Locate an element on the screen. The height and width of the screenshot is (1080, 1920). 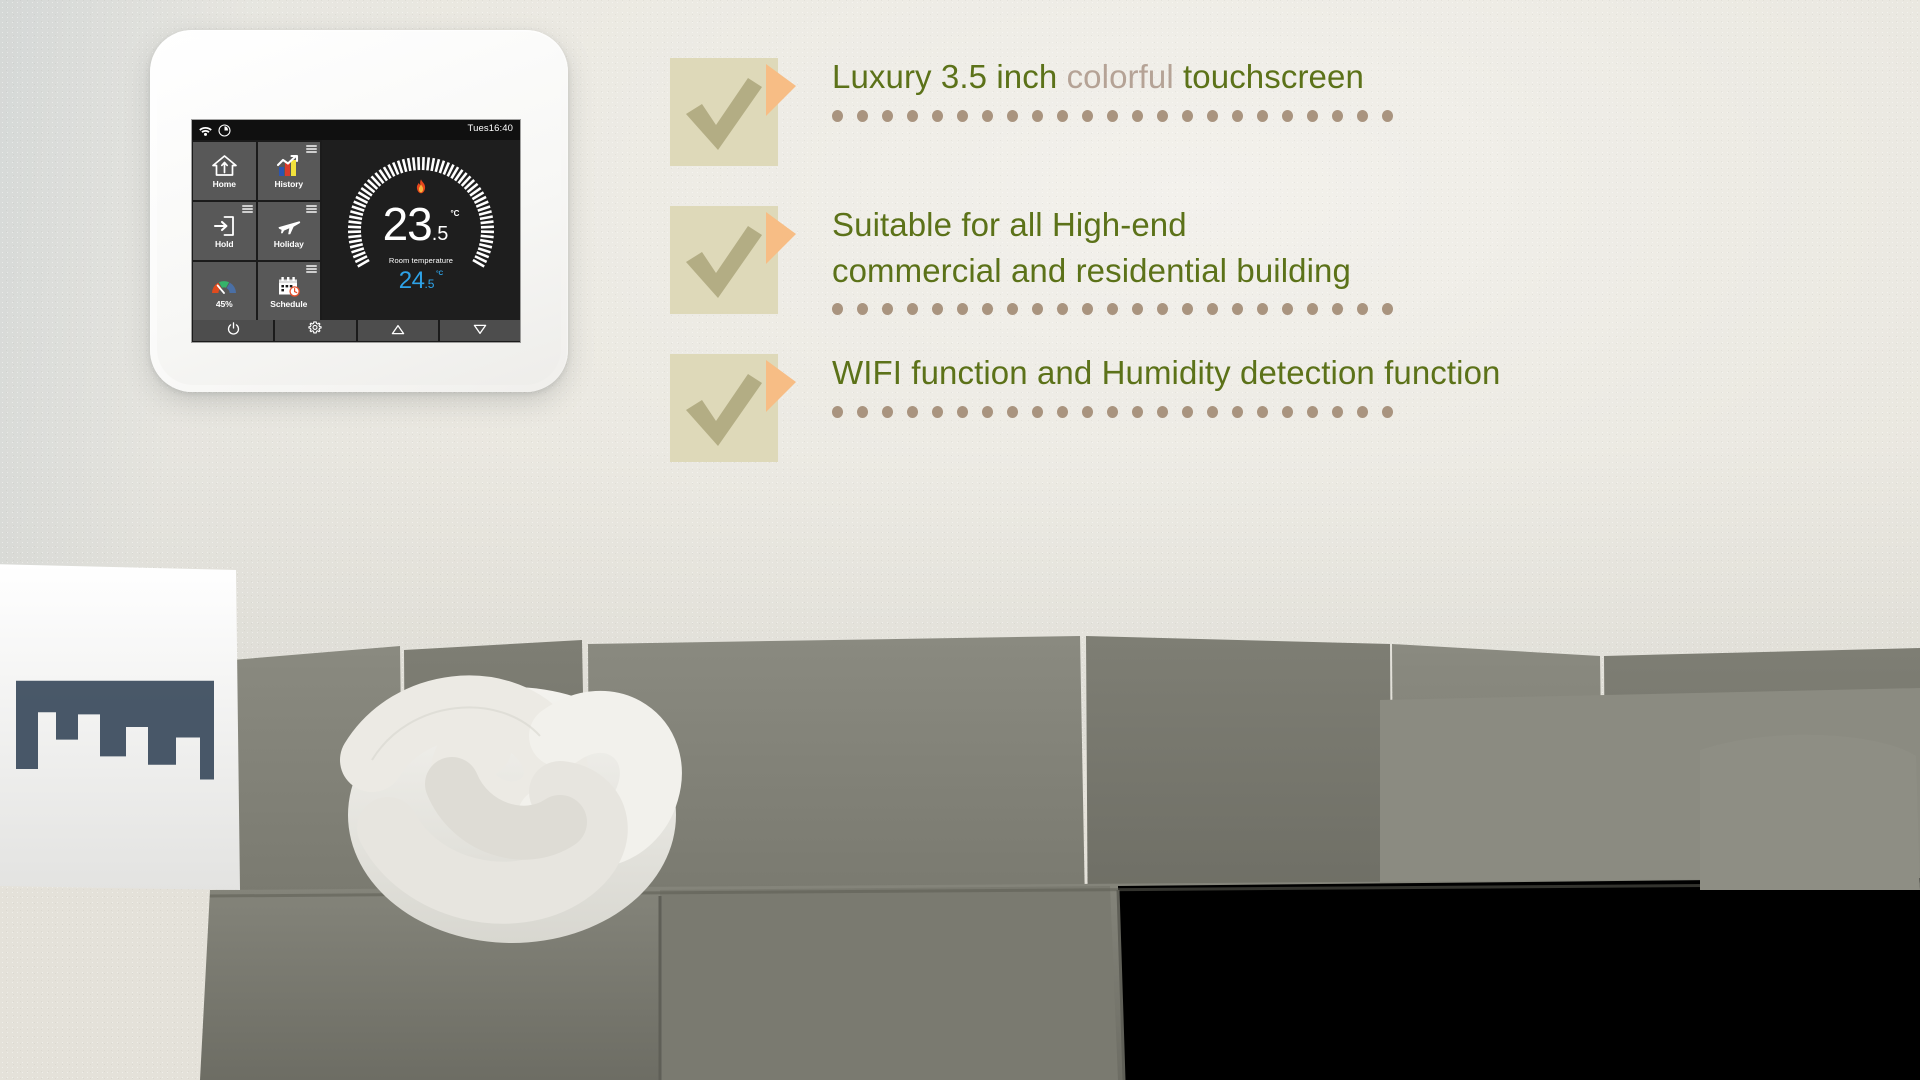
feature-text-line2: commercial and residential building is located at coordinates (1091, 270).